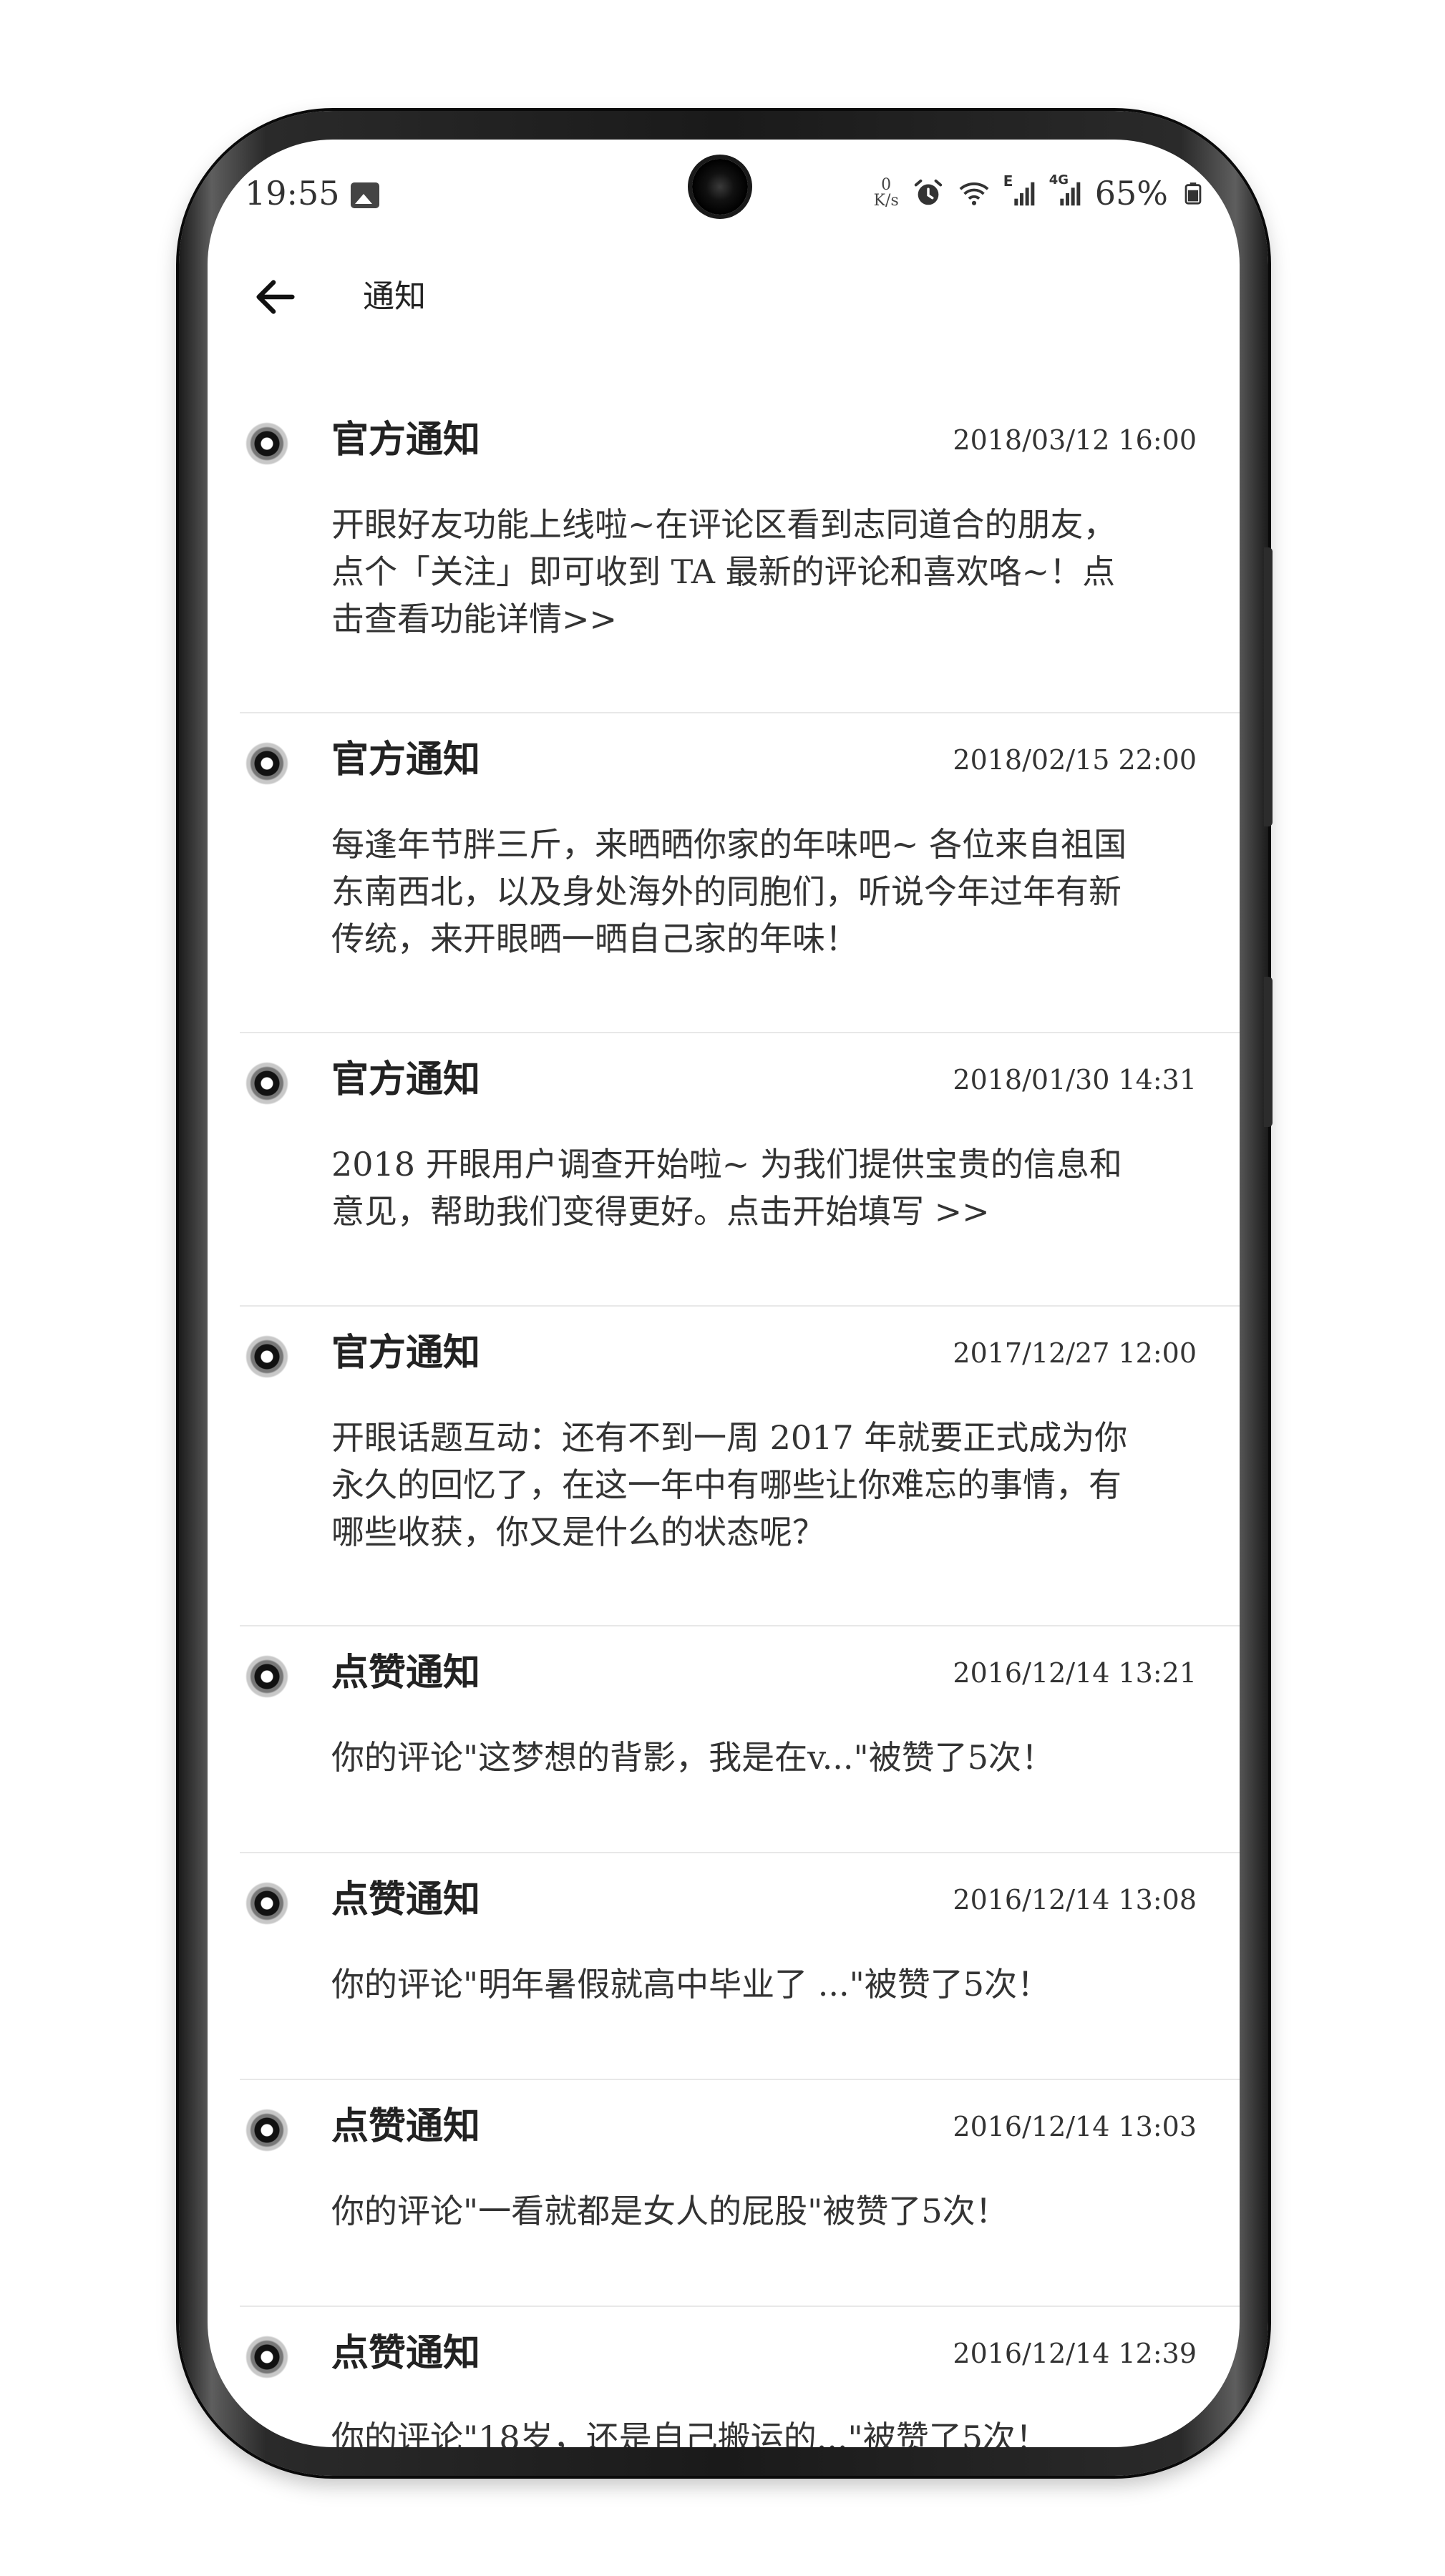  Describe the element at coordinates (1075, 1353) in the screenshot. I see `notification-time: 2017/12/27 12:00` at that location.